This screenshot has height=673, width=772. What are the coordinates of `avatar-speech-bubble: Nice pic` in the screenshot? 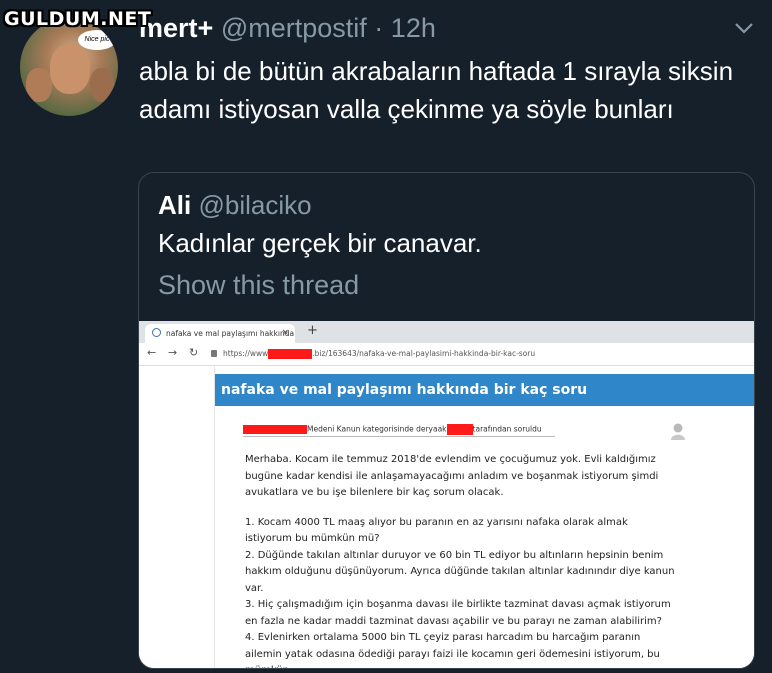 It's located at (97, 40).